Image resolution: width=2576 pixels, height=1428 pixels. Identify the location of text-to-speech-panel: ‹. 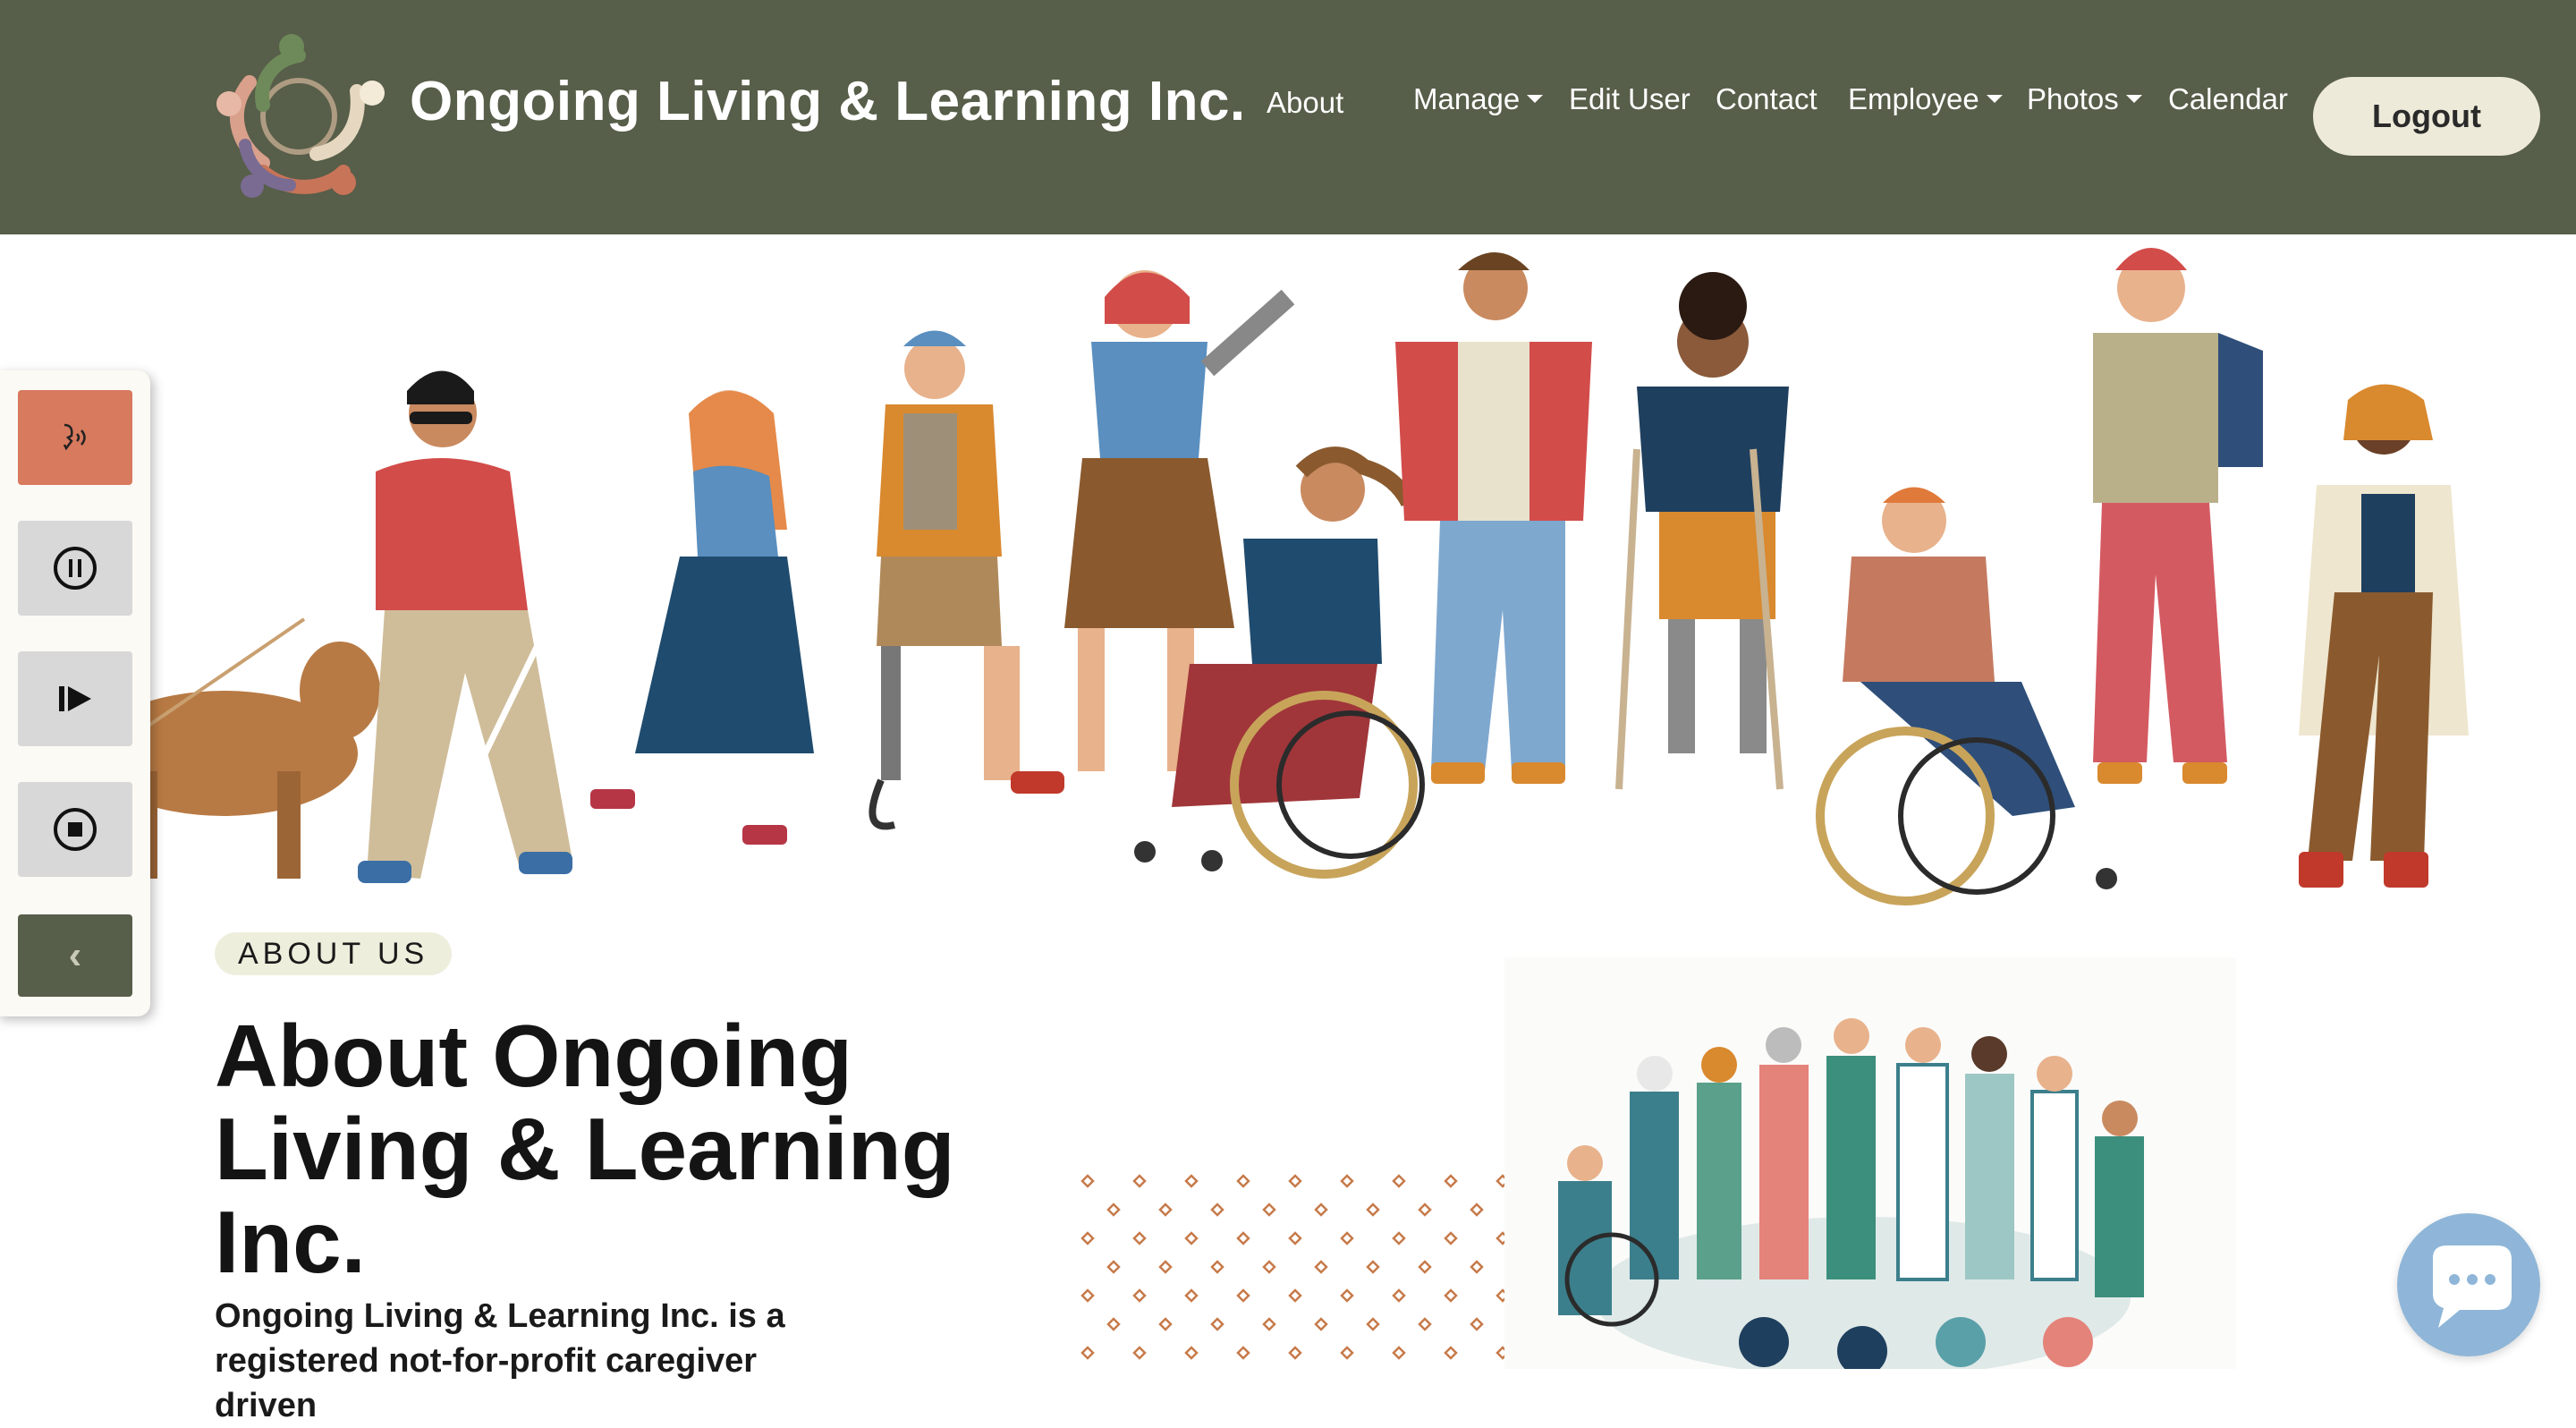
(75, 693).